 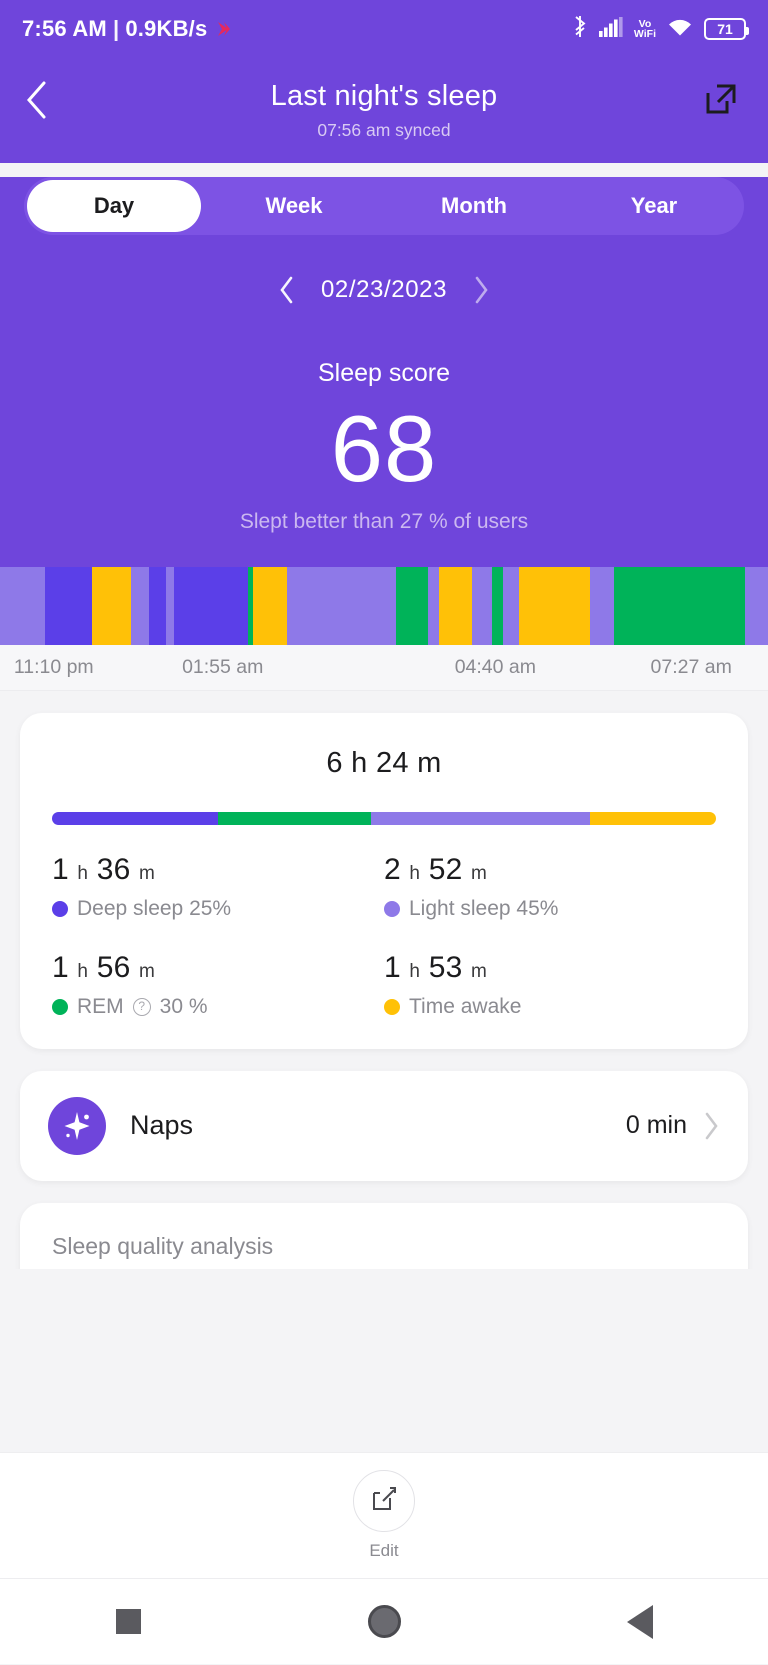 I want to click on edit-button, so click(x=384, y=1501).